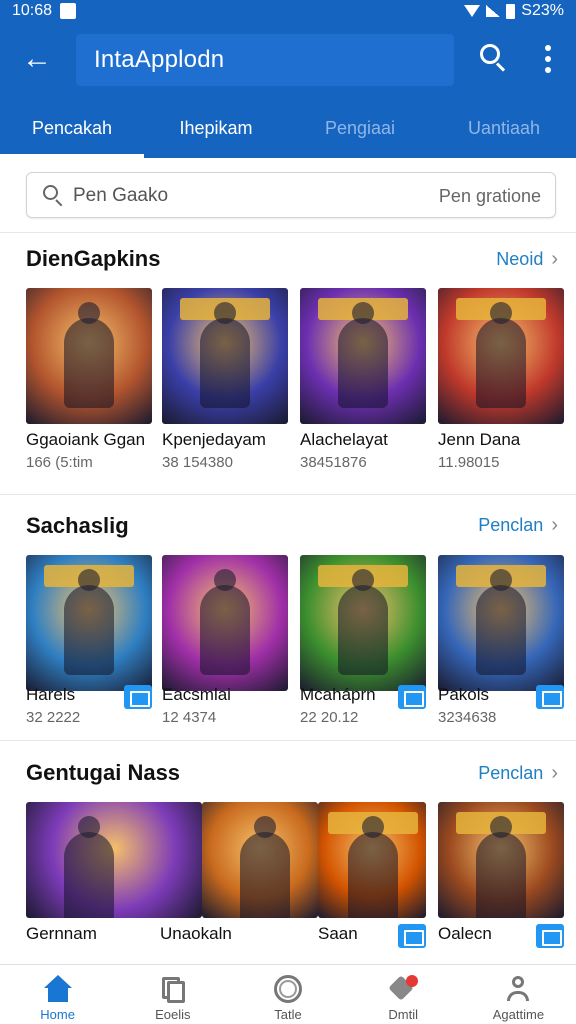 This screenshot has width=576, height=1024. Describe the element at coordinates (288, 11) in the screenshot. I see `status-bar: 10:68 S23%` at that location.